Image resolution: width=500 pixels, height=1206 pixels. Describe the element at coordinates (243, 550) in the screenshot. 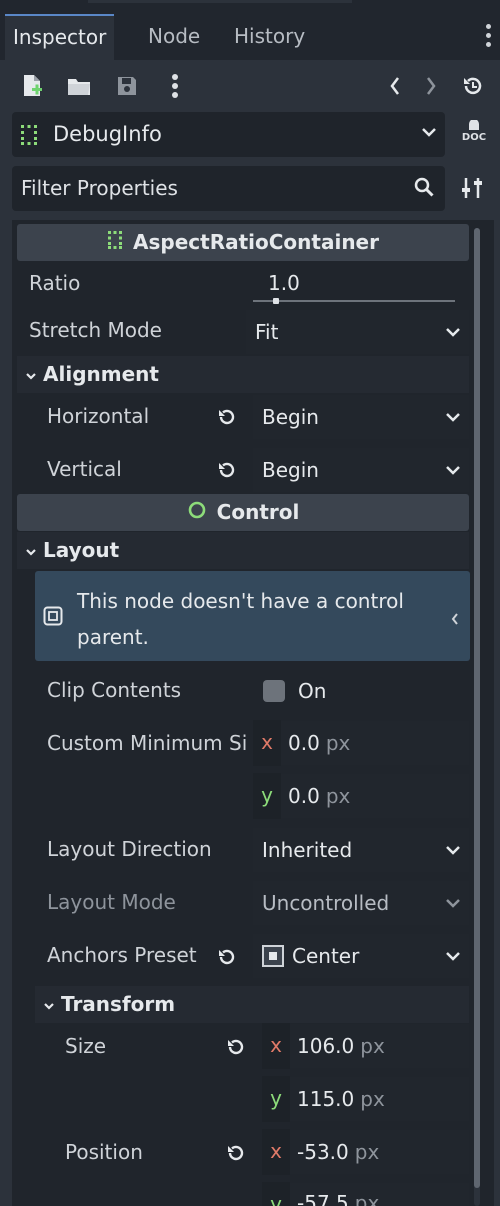

I see `section-layout: Layout` at that location.